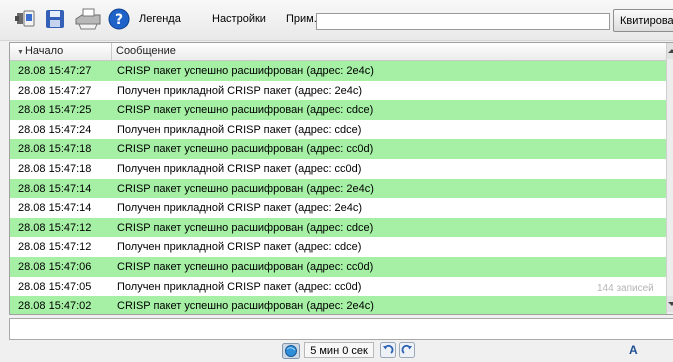 This screenshot has width=673, height=362. I want to click on save-icon, so click(55, 19).